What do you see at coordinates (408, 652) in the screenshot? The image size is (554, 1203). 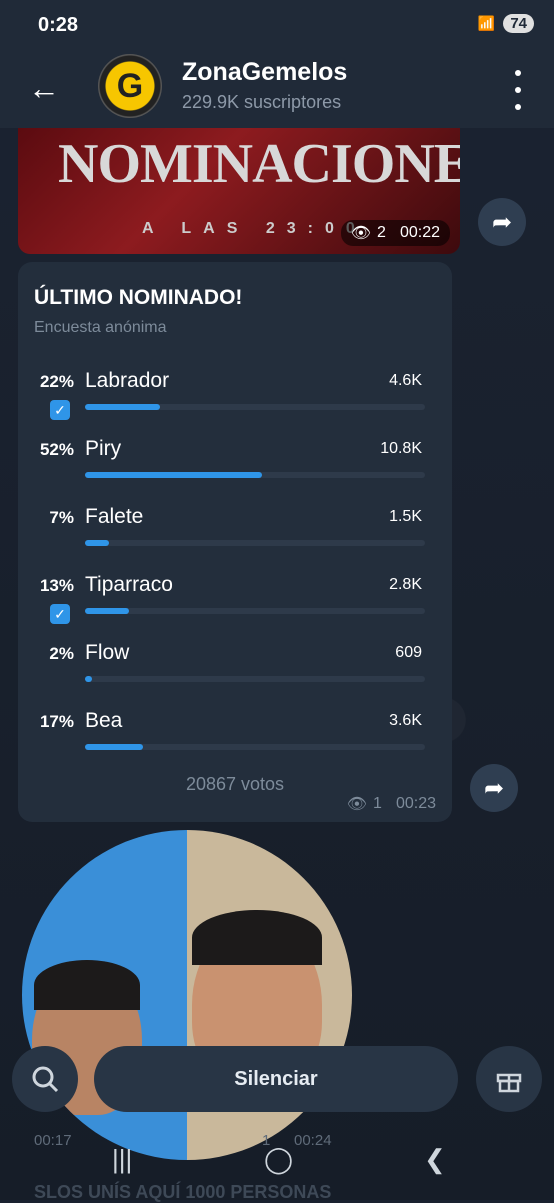 I see `option-count: 609` at bounding box center [408, 652].